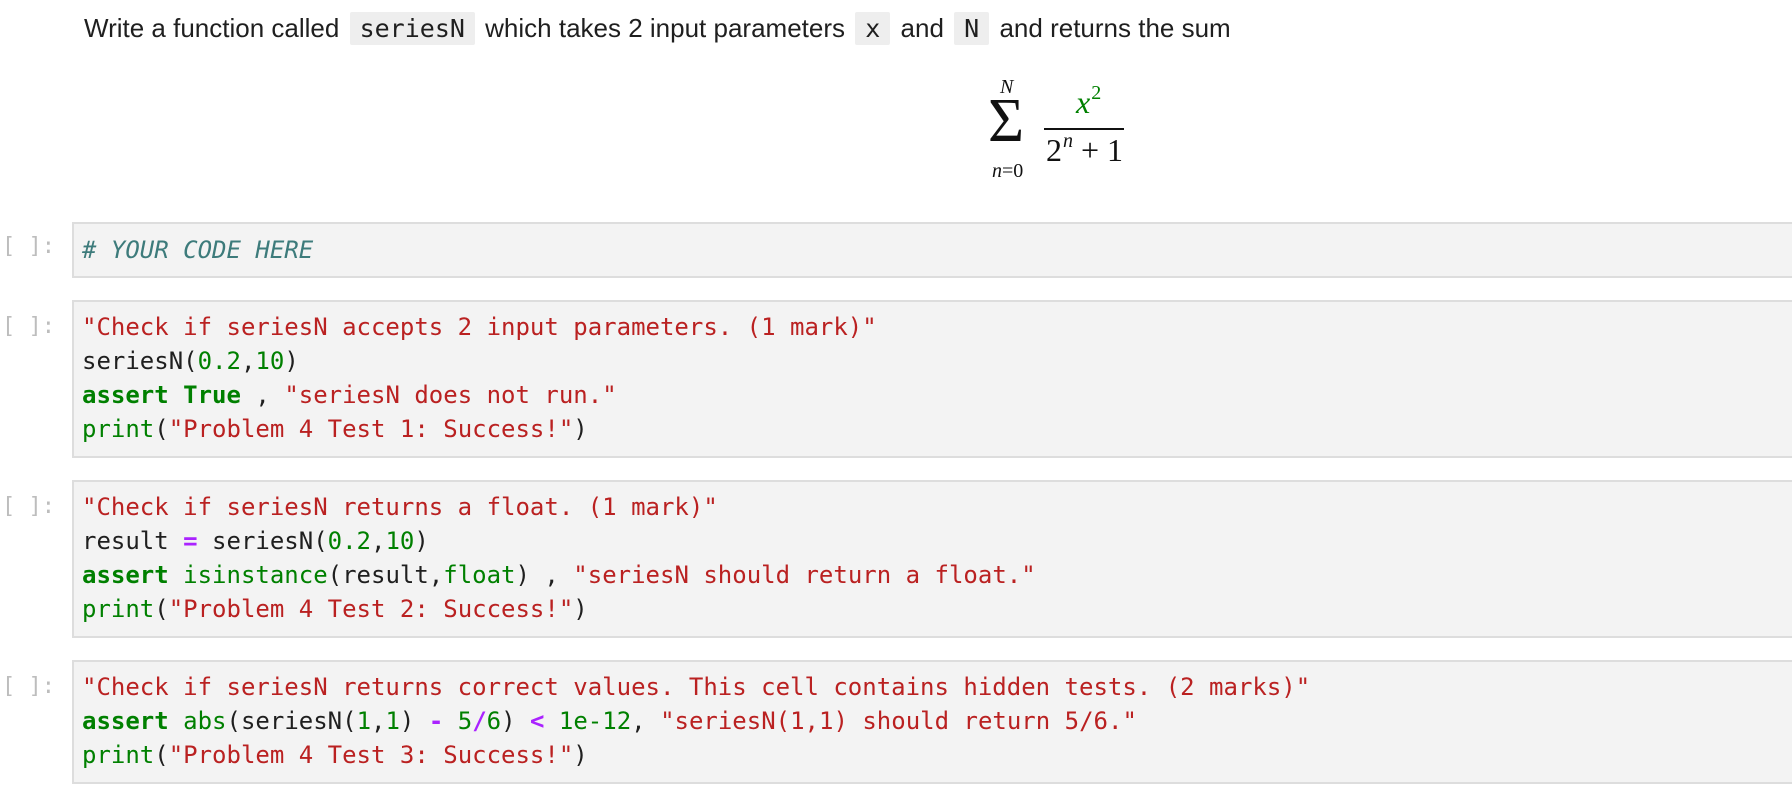 The height and width of the screenshot is (798, 1792). Describe the element at coordinates (997, 171) in the screenshot. I see `lower-limit-var: n` at that location.